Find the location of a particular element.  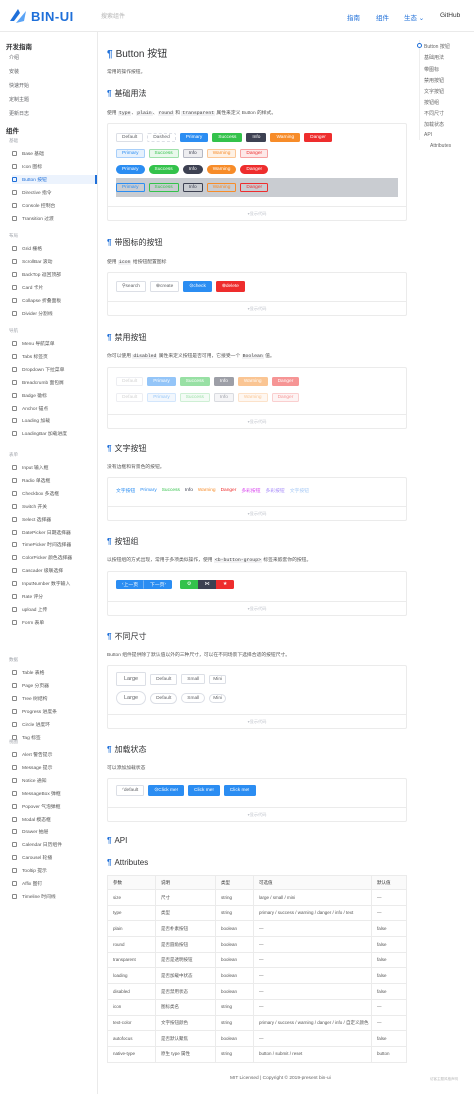

default-round-button: Default is located at coordinates (164, 698).